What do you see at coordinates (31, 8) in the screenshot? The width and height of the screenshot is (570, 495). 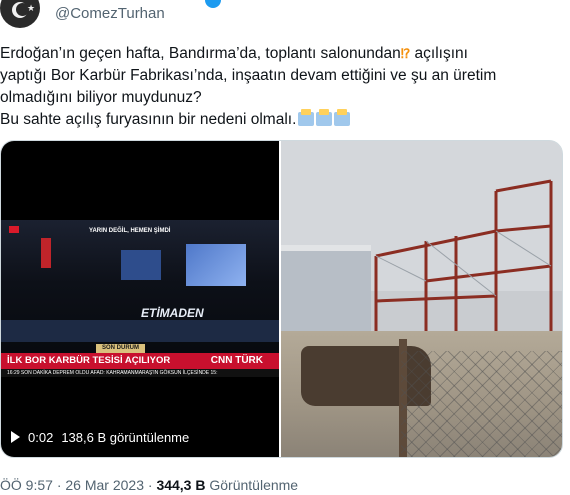 I see `star-icon: ★` at bounding box center [31, 8].